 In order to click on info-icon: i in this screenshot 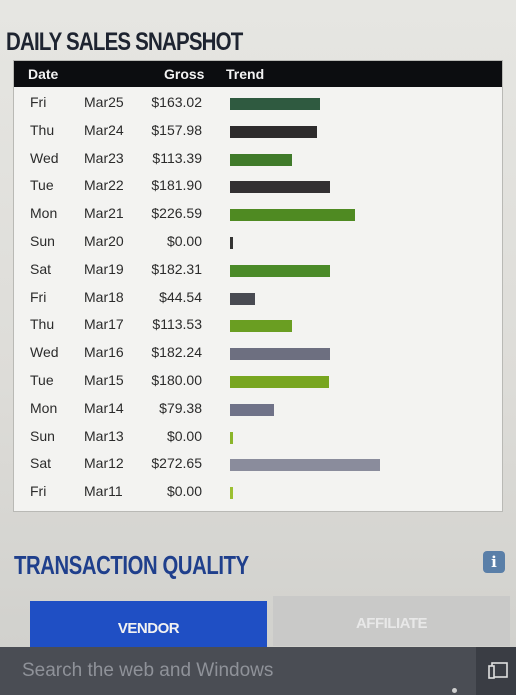, I will do `click(494, 562)`.